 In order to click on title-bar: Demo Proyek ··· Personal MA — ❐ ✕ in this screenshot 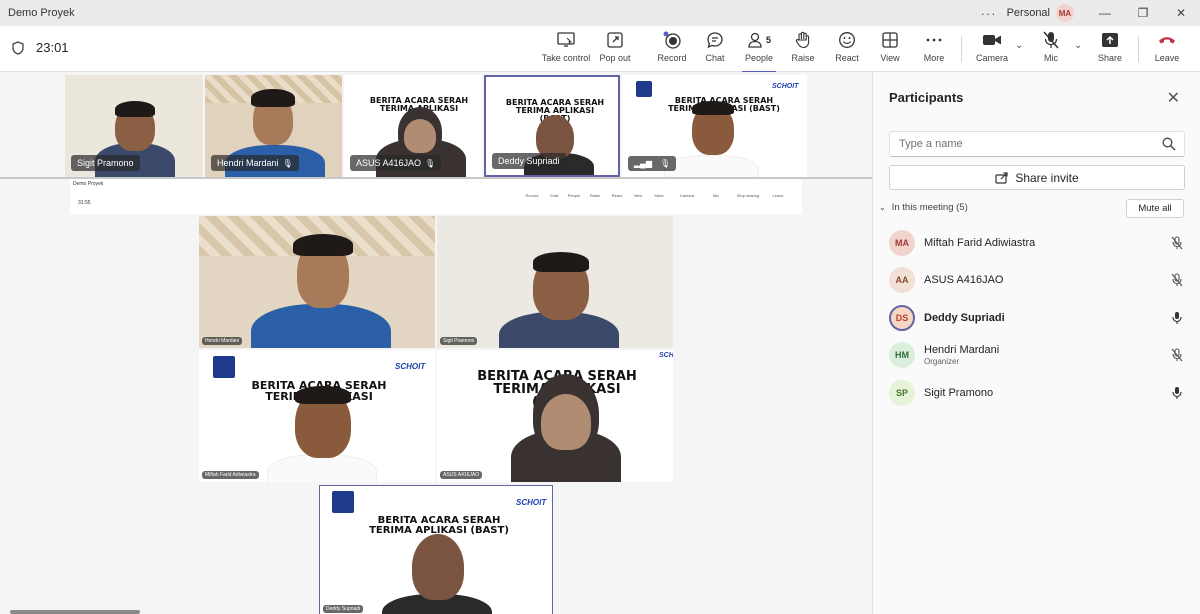, I will do `click(600, 13)`.